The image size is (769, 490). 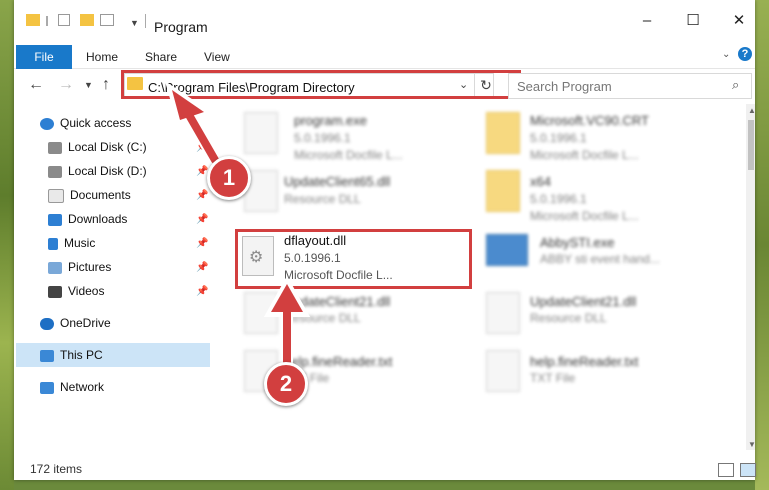 What do you see at coordinates (36, 85) in the screenshot?
I see `back-button: ←` at bounding box center [36, 85].